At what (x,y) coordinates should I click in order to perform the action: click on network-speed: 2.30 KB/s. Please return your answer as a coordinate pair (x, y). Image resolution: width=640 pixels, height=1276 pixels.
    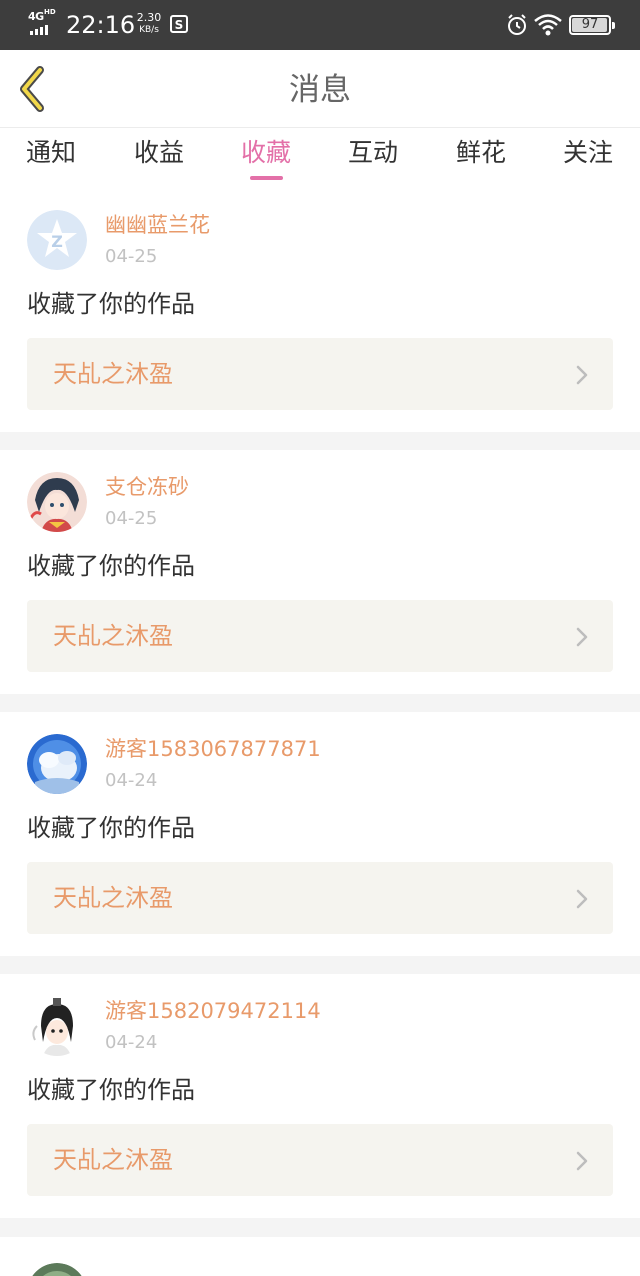
    Looking at the image, I should click on (149, 24).